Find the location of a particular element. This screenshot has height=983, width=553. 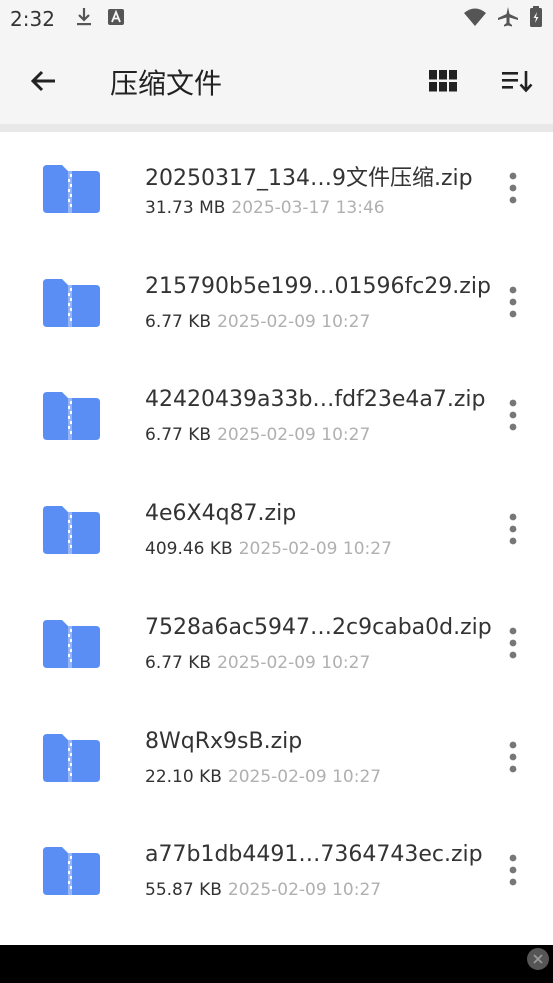

toolbar-divider is located at coordinates (276, 128).